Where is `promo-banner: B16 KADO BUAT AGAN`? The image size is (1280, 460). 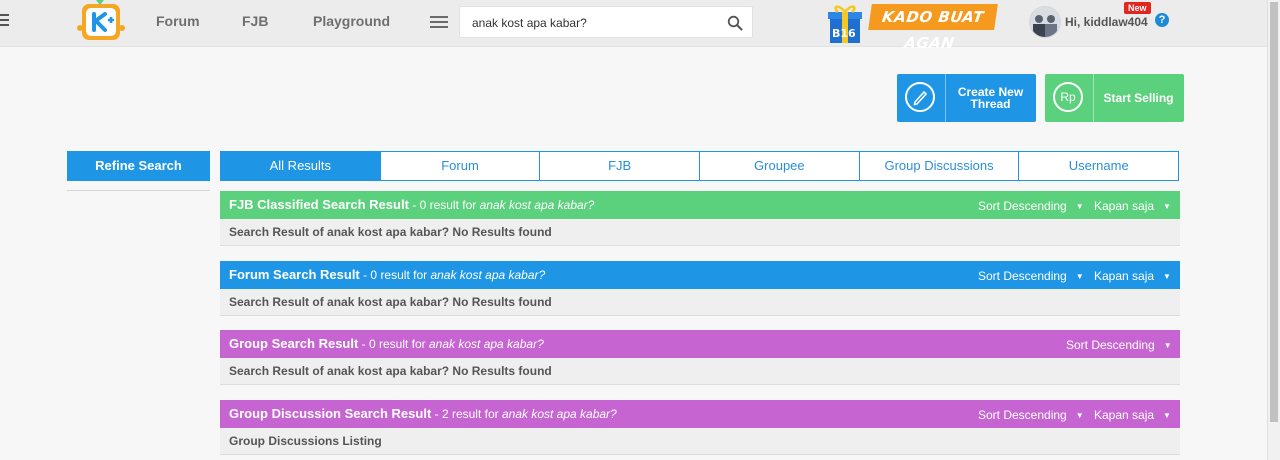 promo-banner: B16 KADO BUAT AGAN is located at coordinates (912, 26).